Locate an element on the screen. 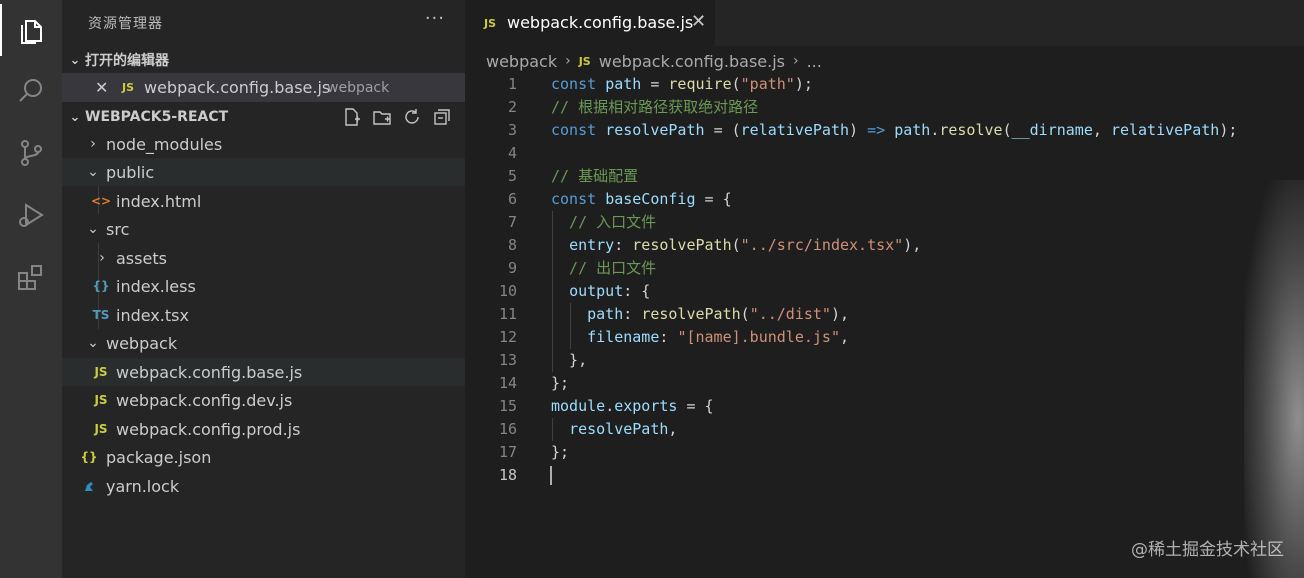 This screenshot has height=578, width=1304. tree-file-index-html: <> index.html is located at coordinates (263, 201).